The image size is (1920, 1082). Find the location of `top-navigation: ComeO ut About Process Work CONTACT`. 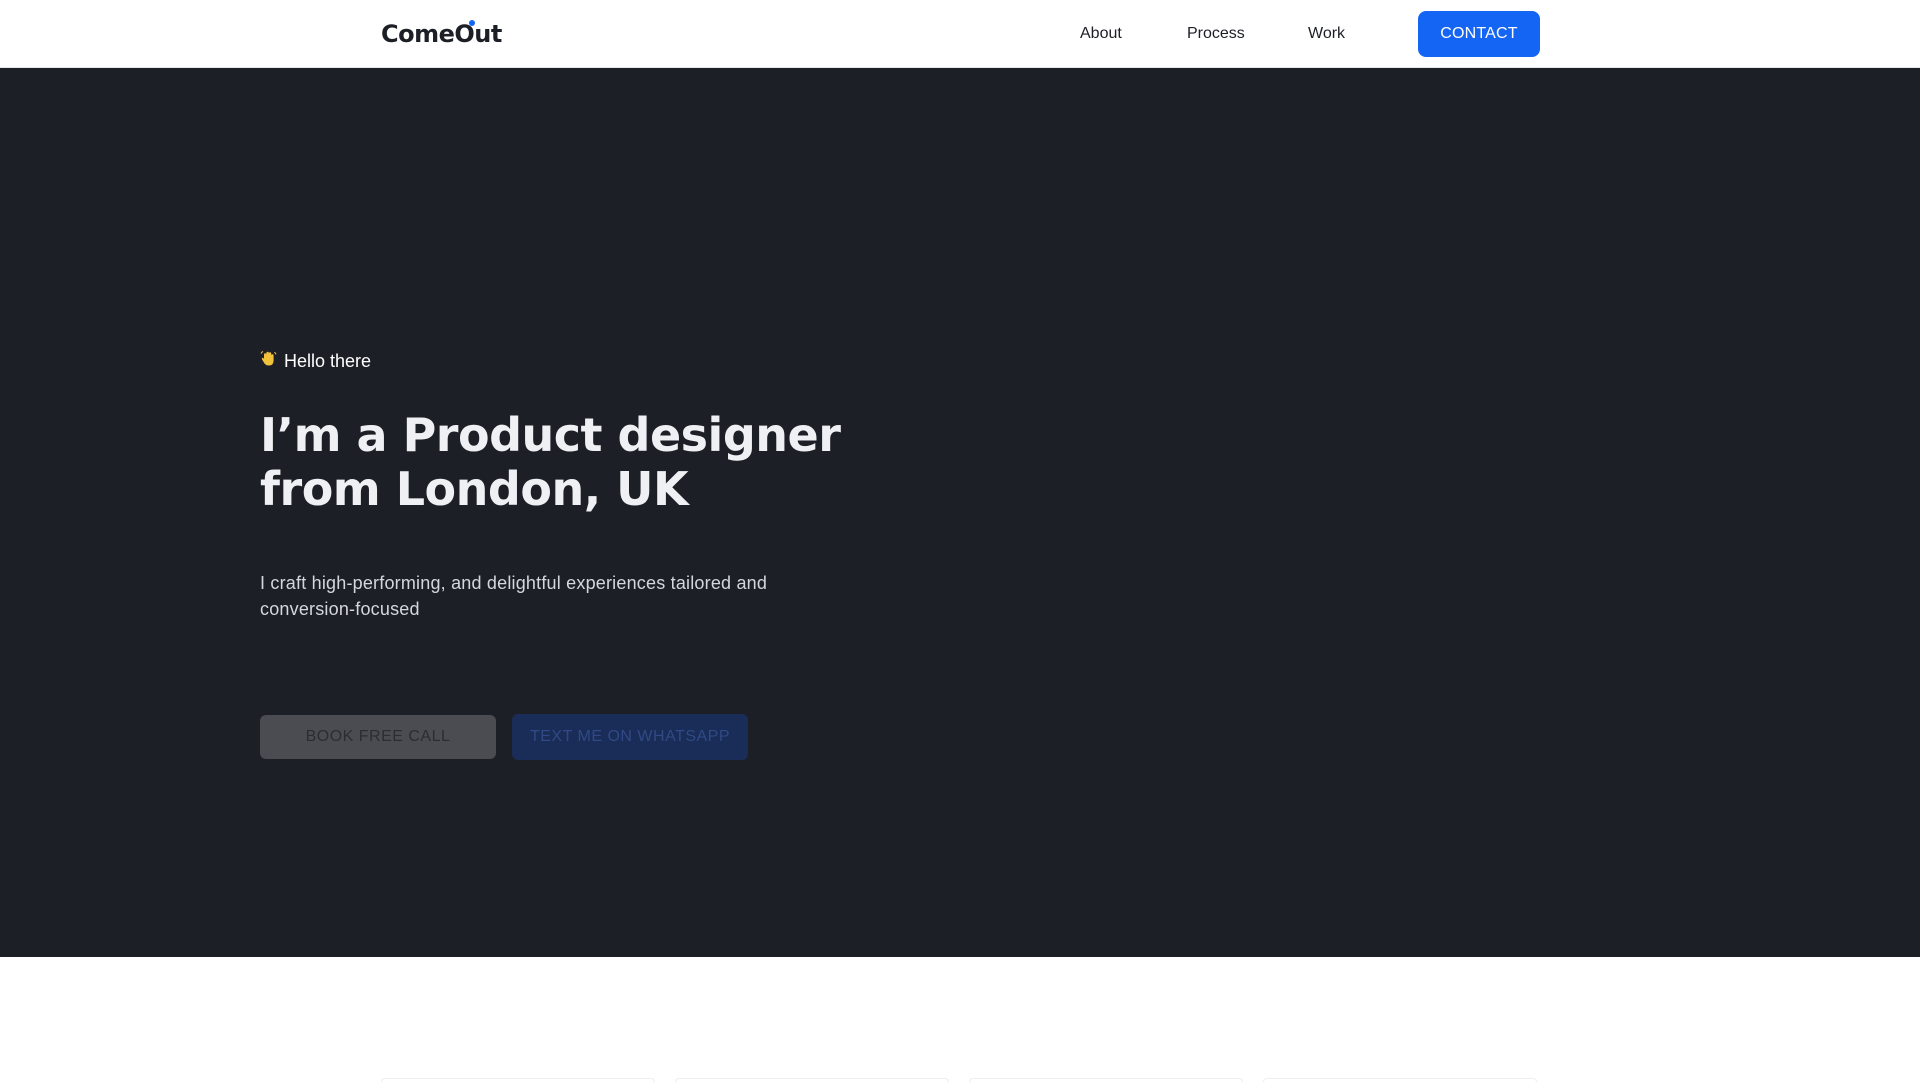

top-navigation: ComeO ut About Process Work CONTACT is located at coordinates (960, 34).